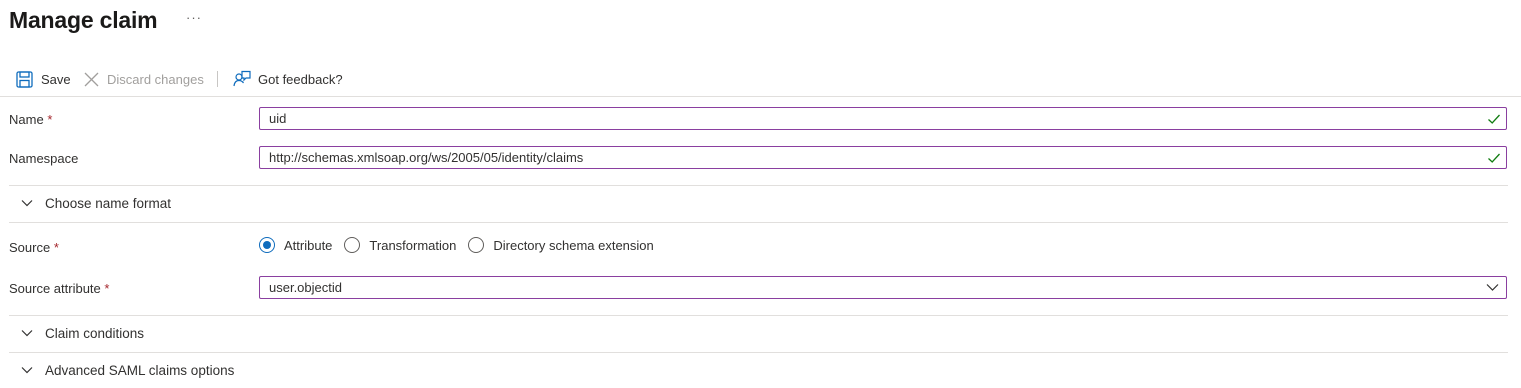 This screenshot has height=388, width=1521. Describe the element at coordinates (55, 288) in the screenshot. I see `source-attribute-label-text: Source attribute` at that location.